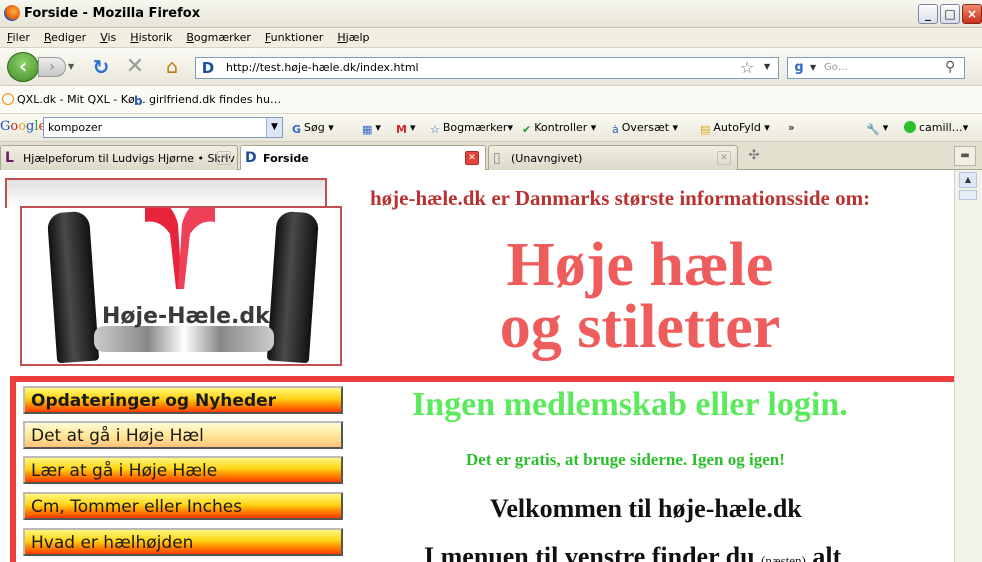  Describe the element at coordinates (65, 36) in the screenshot. I see `menu-edit: Rediger` at that location.